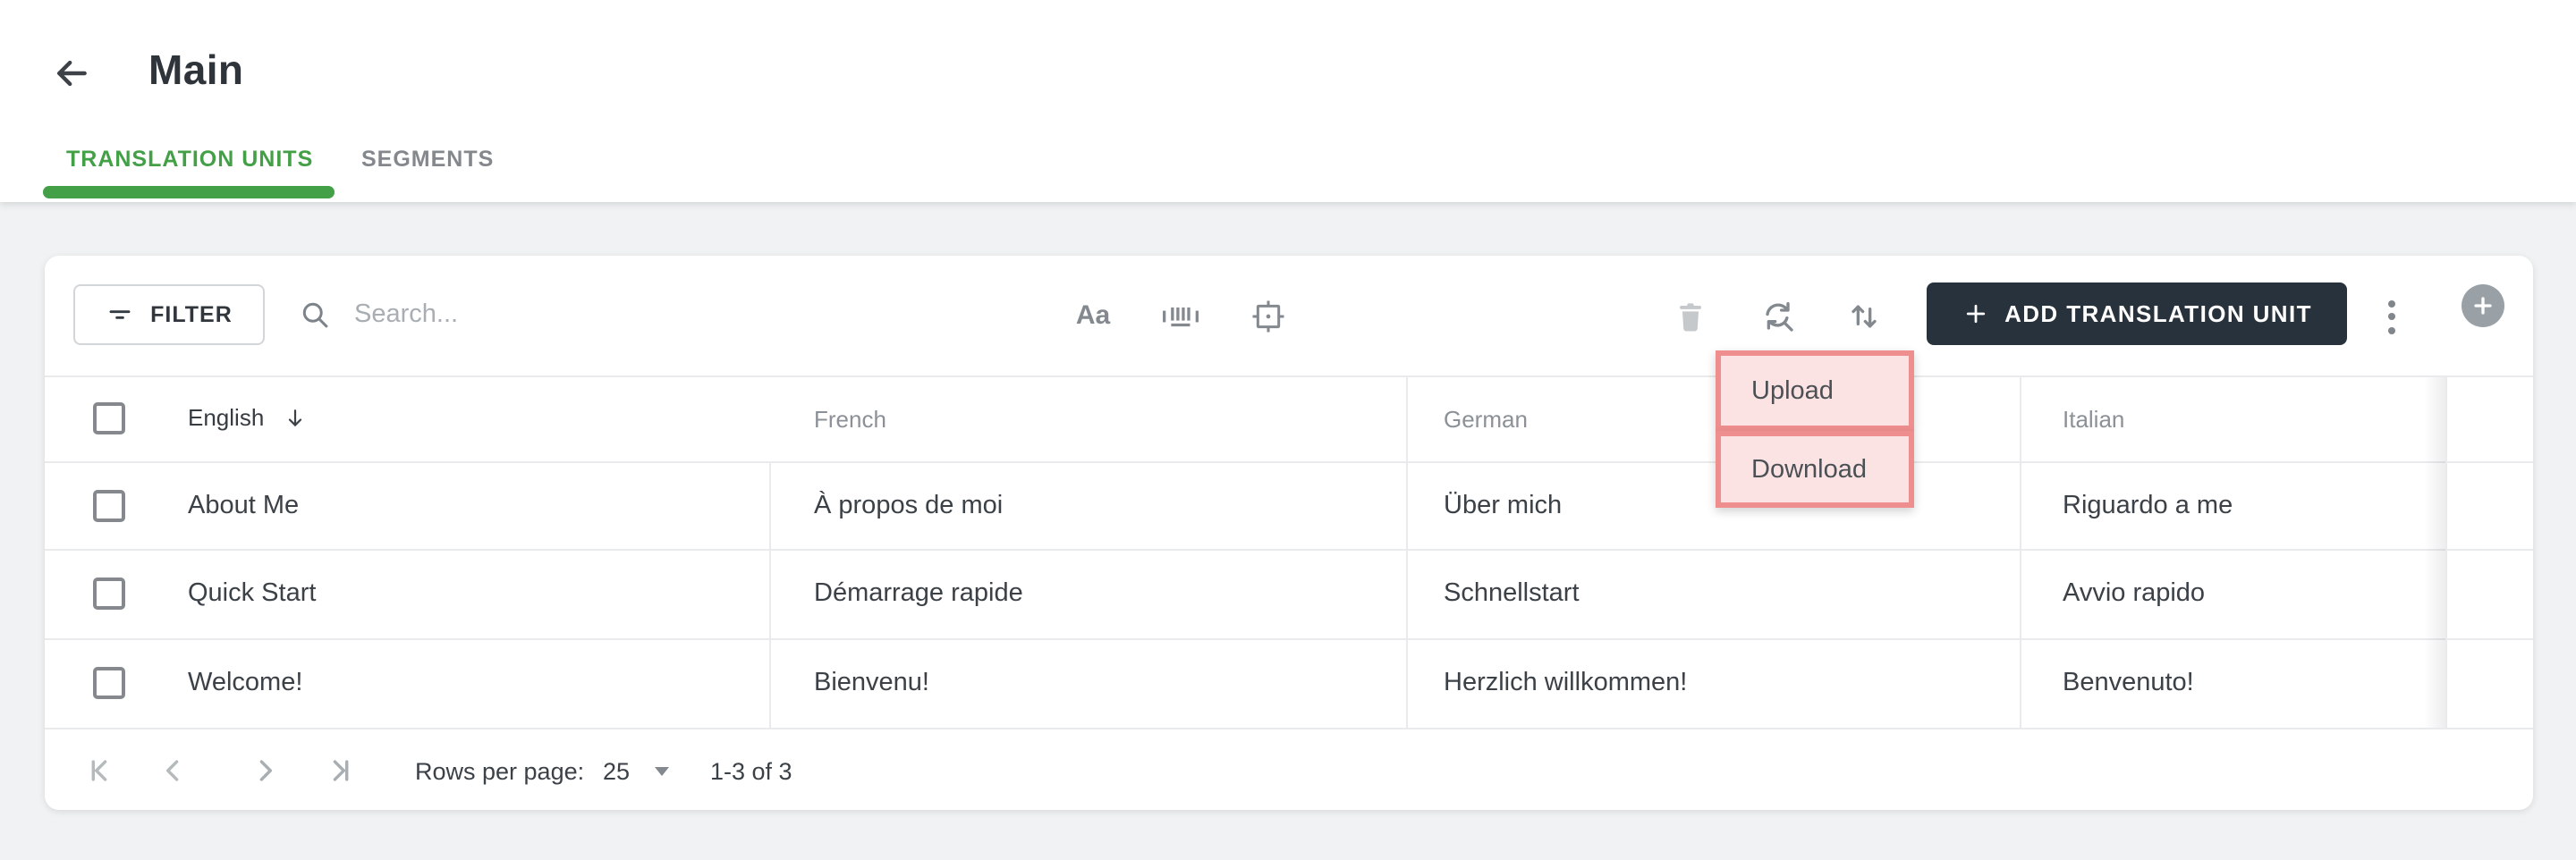 The width and height of the screenshot is (2576, 860). I want to click on column-header-german: German, so click(1486, 420).